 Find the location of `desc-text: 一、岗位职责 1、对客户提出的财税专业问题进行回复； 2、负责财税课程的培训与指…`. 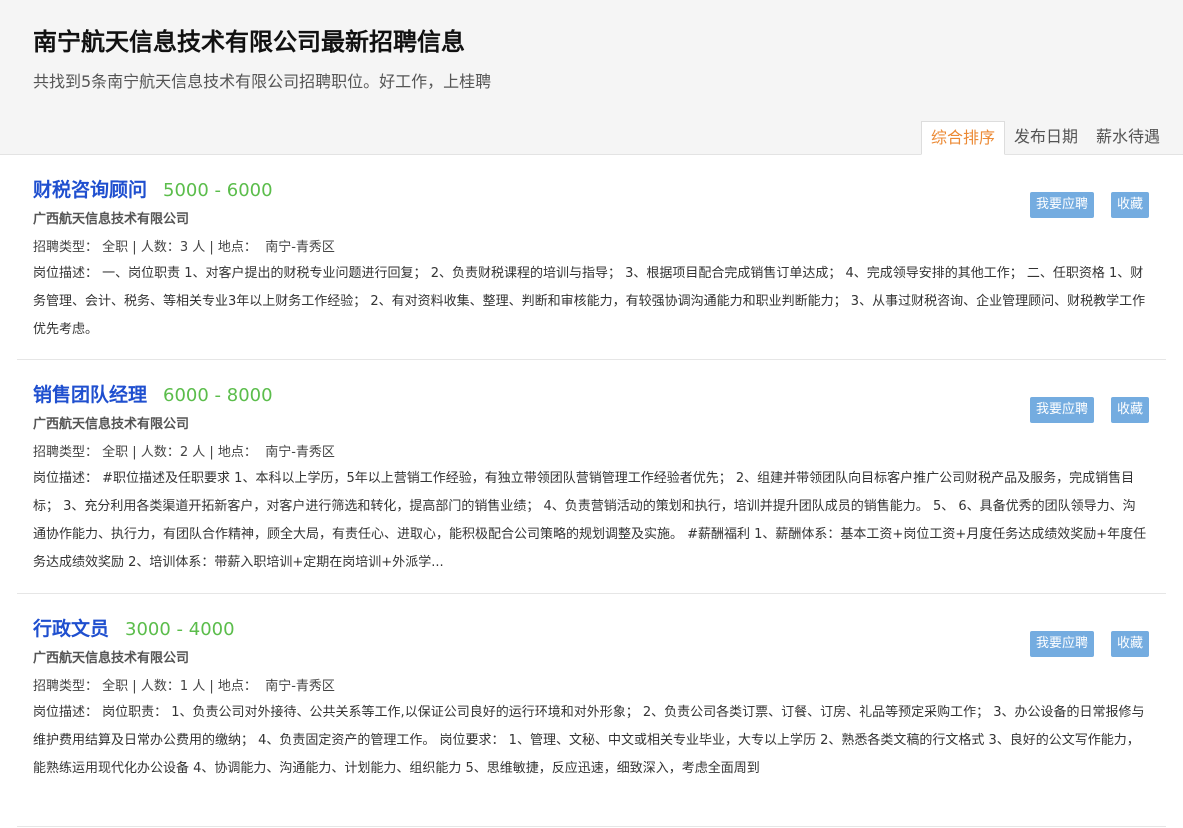

desc-text: 一、岗位职责 1、对客户提出的财税专业问题进行回复； 2、负责财税课程的培训与指… is located at coordinates (589, 301).